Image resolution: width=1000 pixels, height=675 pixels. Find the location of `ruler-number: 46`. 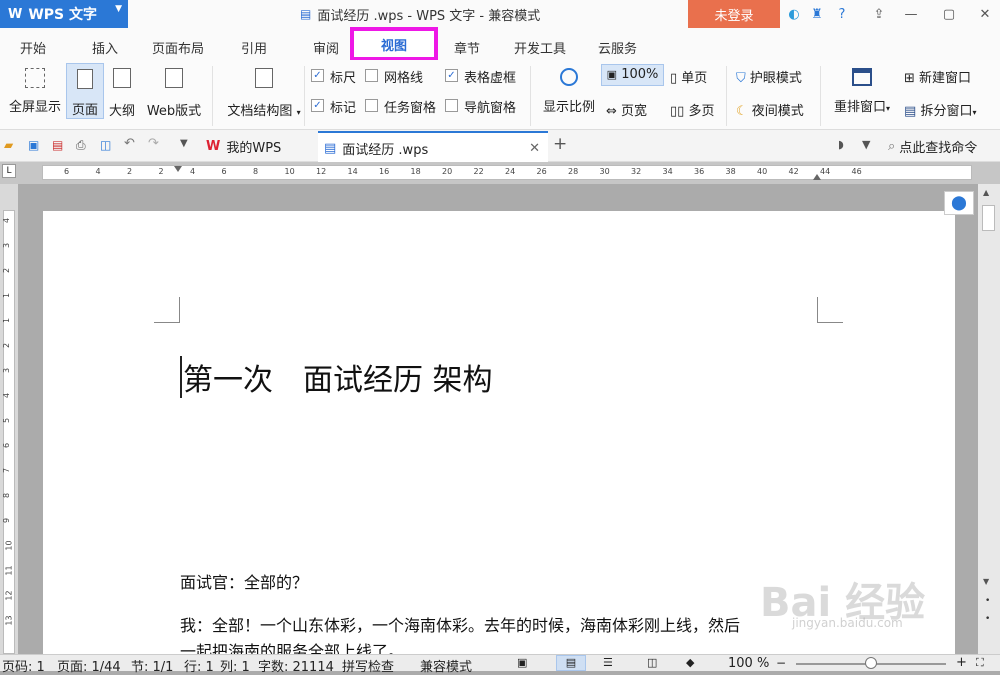

ruler-number: 46 is located at coordinates (856, 171).